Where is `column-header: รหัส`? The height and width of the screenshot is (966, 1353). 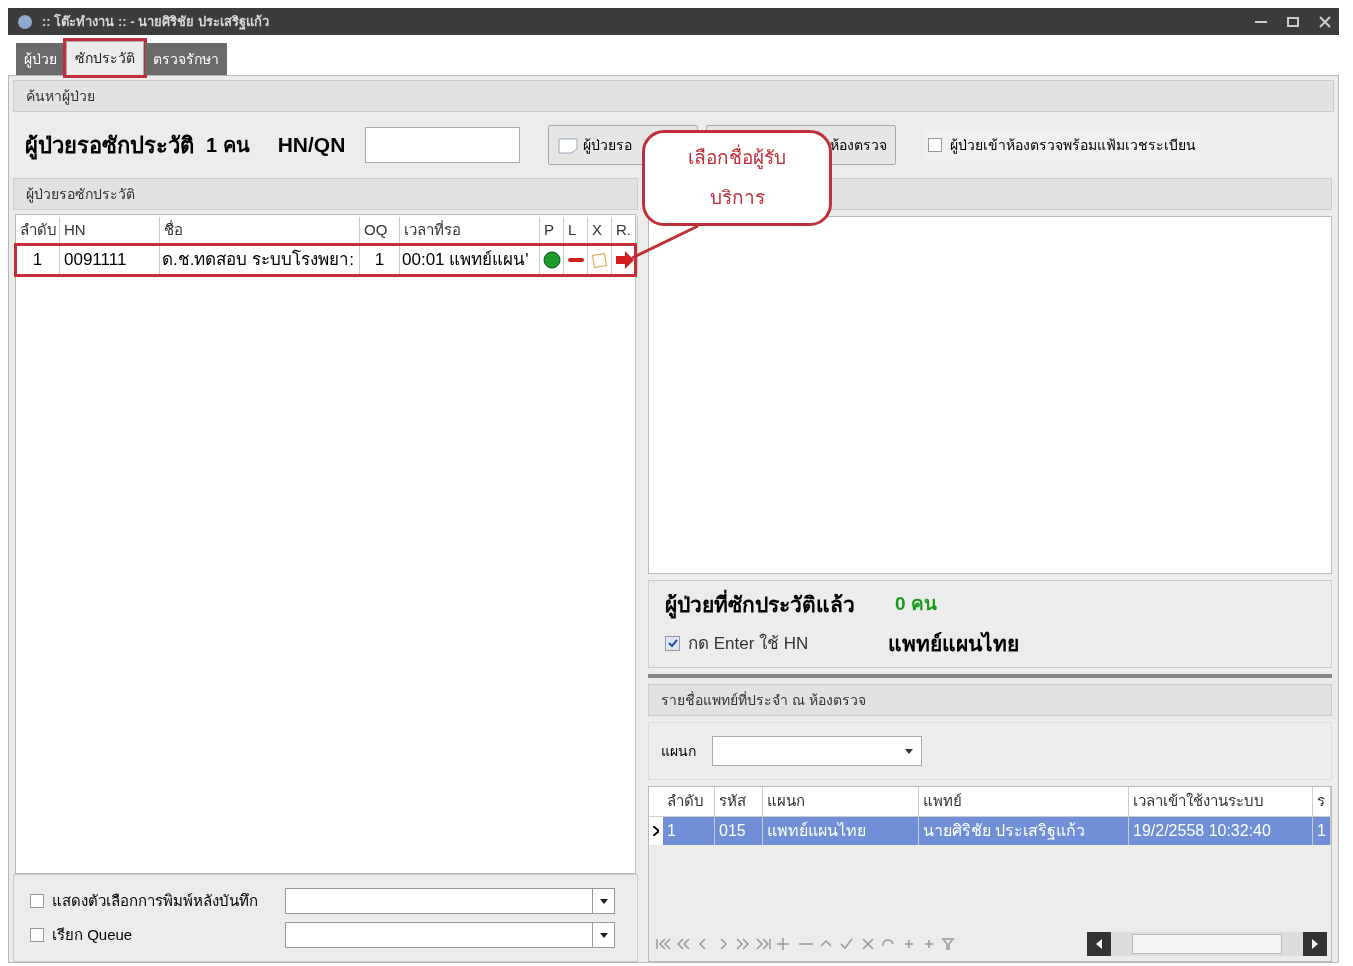
column-header: รหัส is located at coordinates (739, 801).